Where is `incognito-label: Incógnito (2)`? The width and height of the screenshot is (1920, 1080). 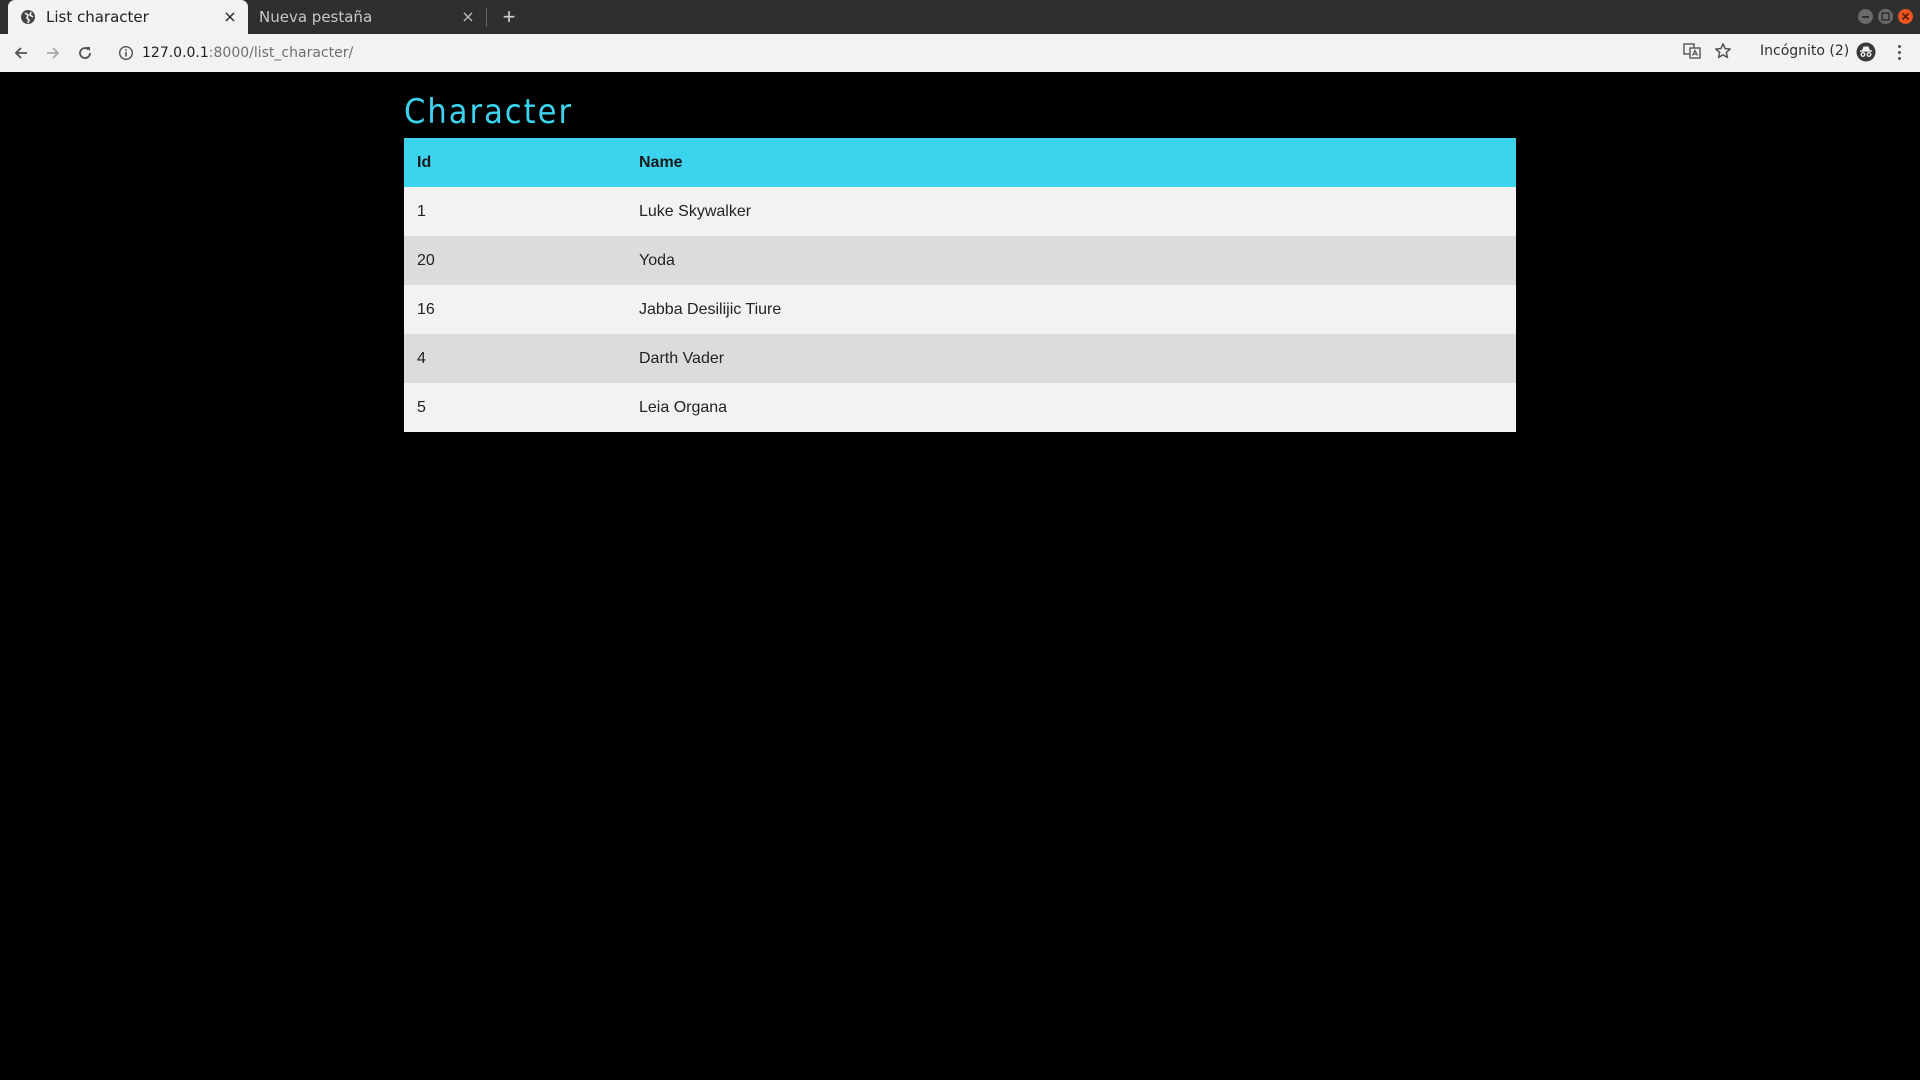 incognito-label: Incógnito (2) is located at coordinates (1804, 51).